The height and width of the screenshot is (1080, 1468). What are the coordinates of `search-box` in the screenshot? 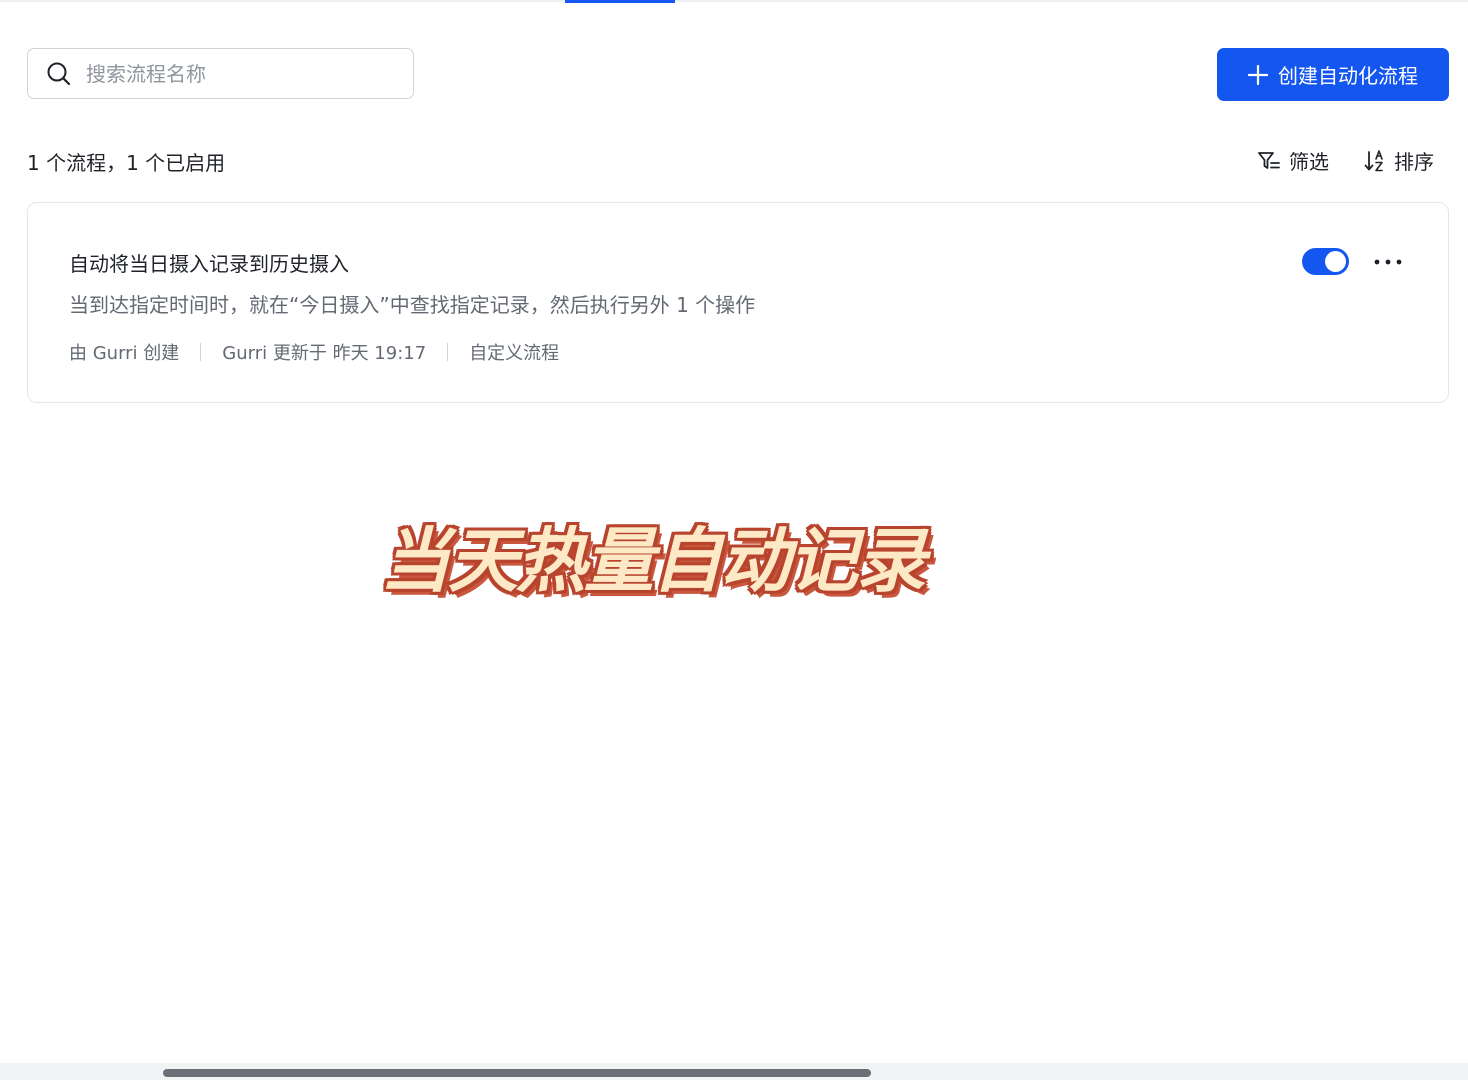 It's located at (220, 73).